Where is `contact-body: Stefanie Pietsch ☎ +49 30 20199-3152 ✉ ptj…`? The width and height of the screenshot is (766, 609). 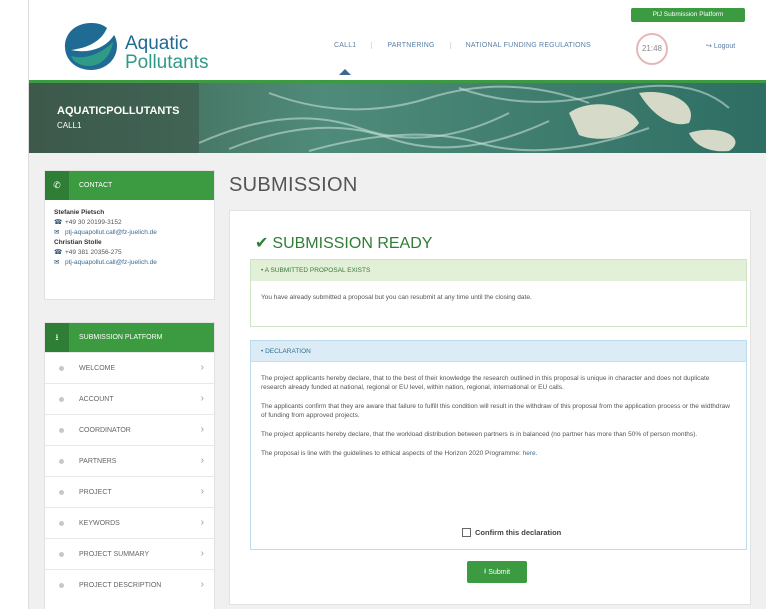 contact-body: Stefanie Pietsch ☎ +49 30 20199-3152 ✉ ptj… is located at coordinates (129, 238).